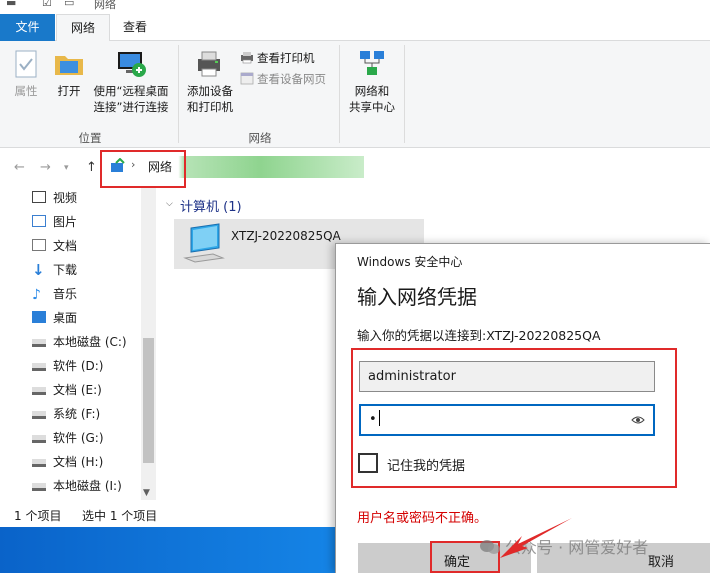  Describe the element at coordinates (131, 81) in the screenshot. I see `remote-desktop-button: 使用“远程桌面 连接”进行连接` at that location.